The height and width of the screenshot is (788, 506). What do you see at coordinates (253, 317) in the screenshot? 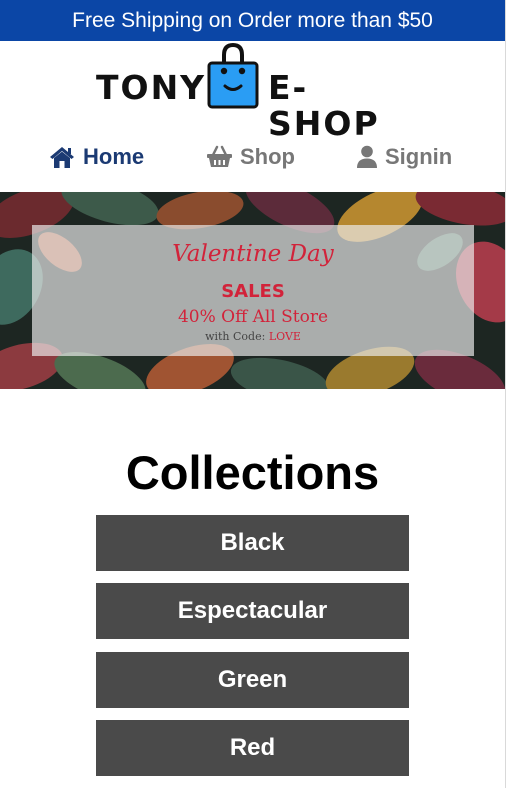
I see `banner-offer: 40% Off All Store` at bounding box center [253, 317].